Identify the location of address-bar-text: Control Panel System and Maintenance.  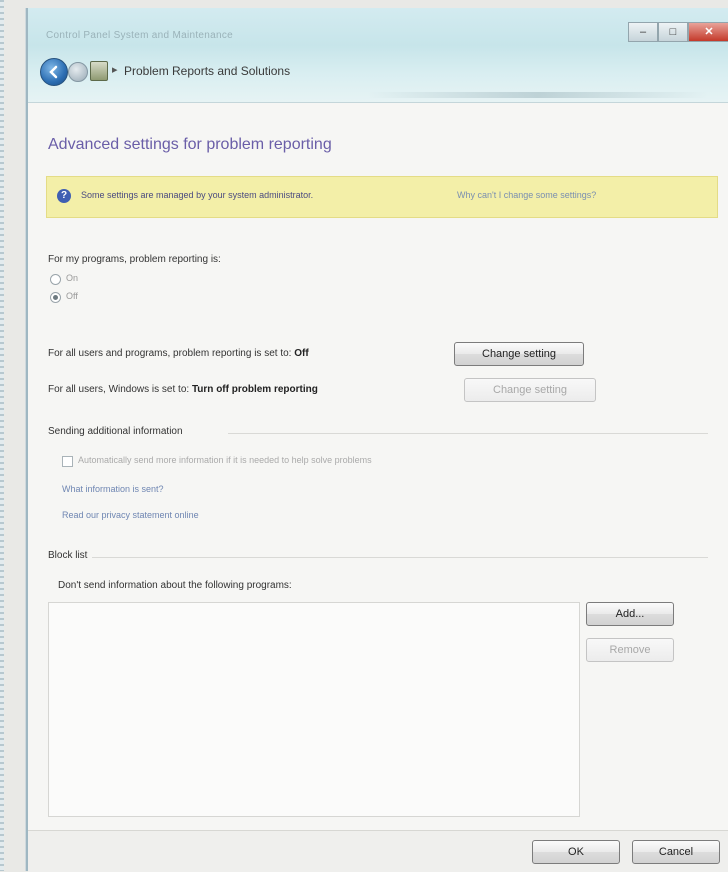
(140, 35).